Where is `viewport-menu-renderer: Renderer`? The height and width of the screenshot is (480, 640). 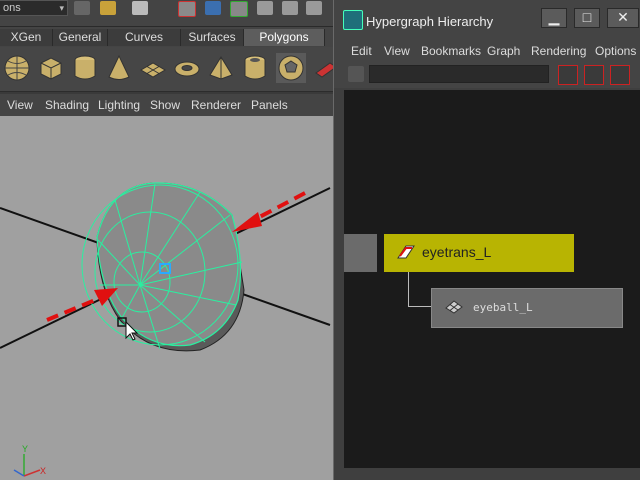
viewport-menu-renderer: Renderer is located at coordinates (216, 105).